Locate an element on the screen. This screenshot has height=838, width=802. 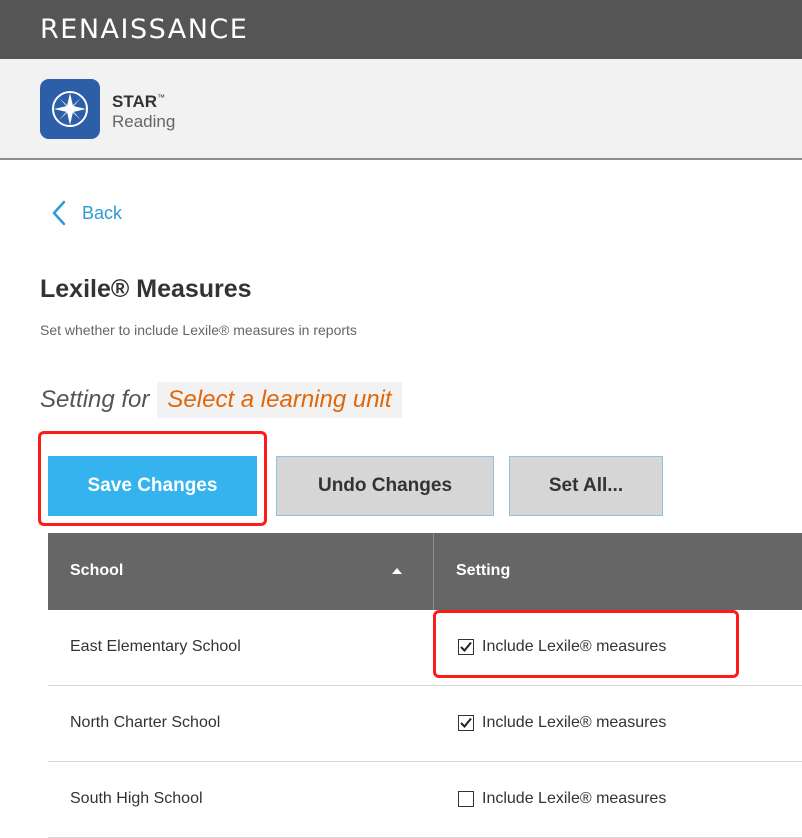
school-name: North Charter School is located at coordinates (145, 722).